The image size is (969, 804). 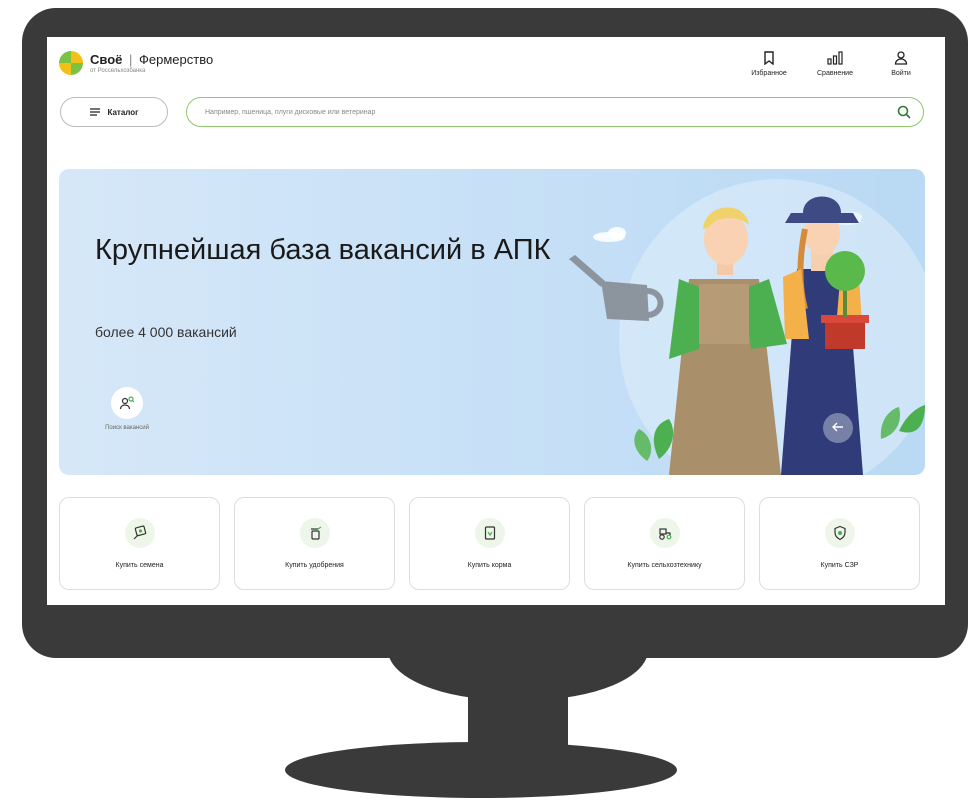 What do you see at coordinates (835, 58) in the screenshot?
I see `compare-icon` at bounding box center [835, 58].